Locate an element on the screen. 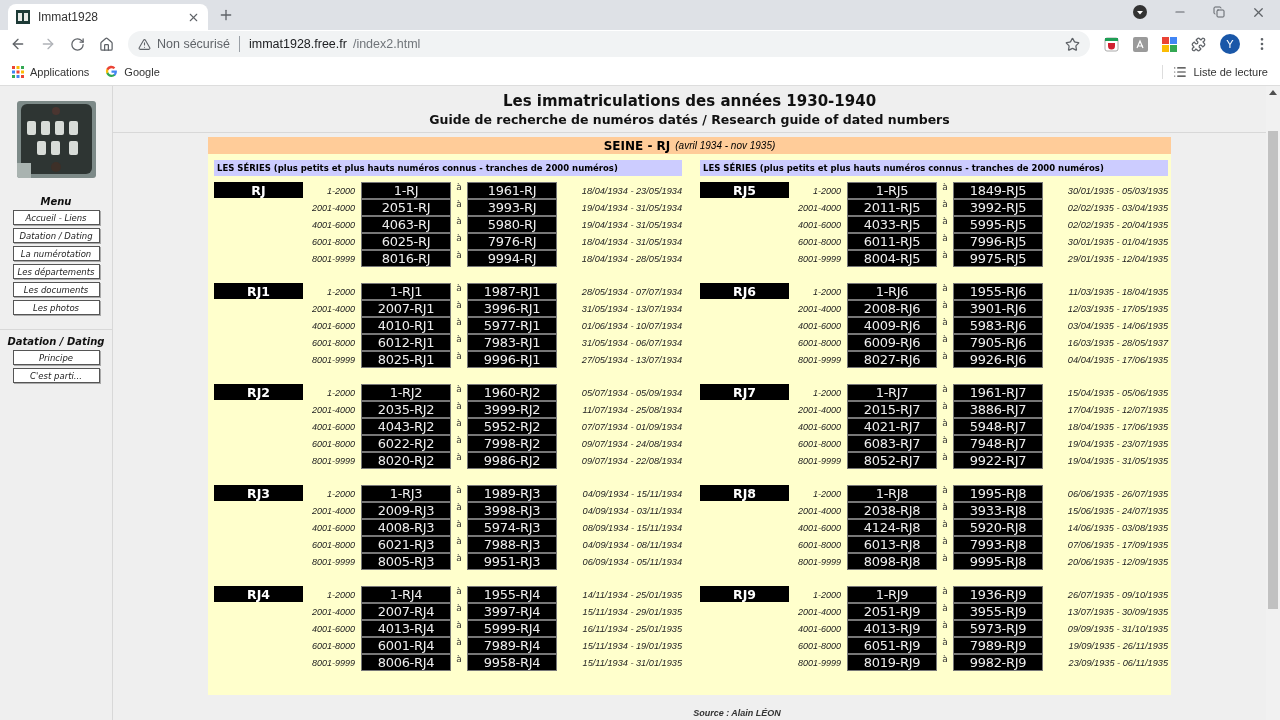 This screenshot has height=720, width=1280. date-range: 19/09/1935 - 26/11/1935 is located at coordinates (1117, 646).